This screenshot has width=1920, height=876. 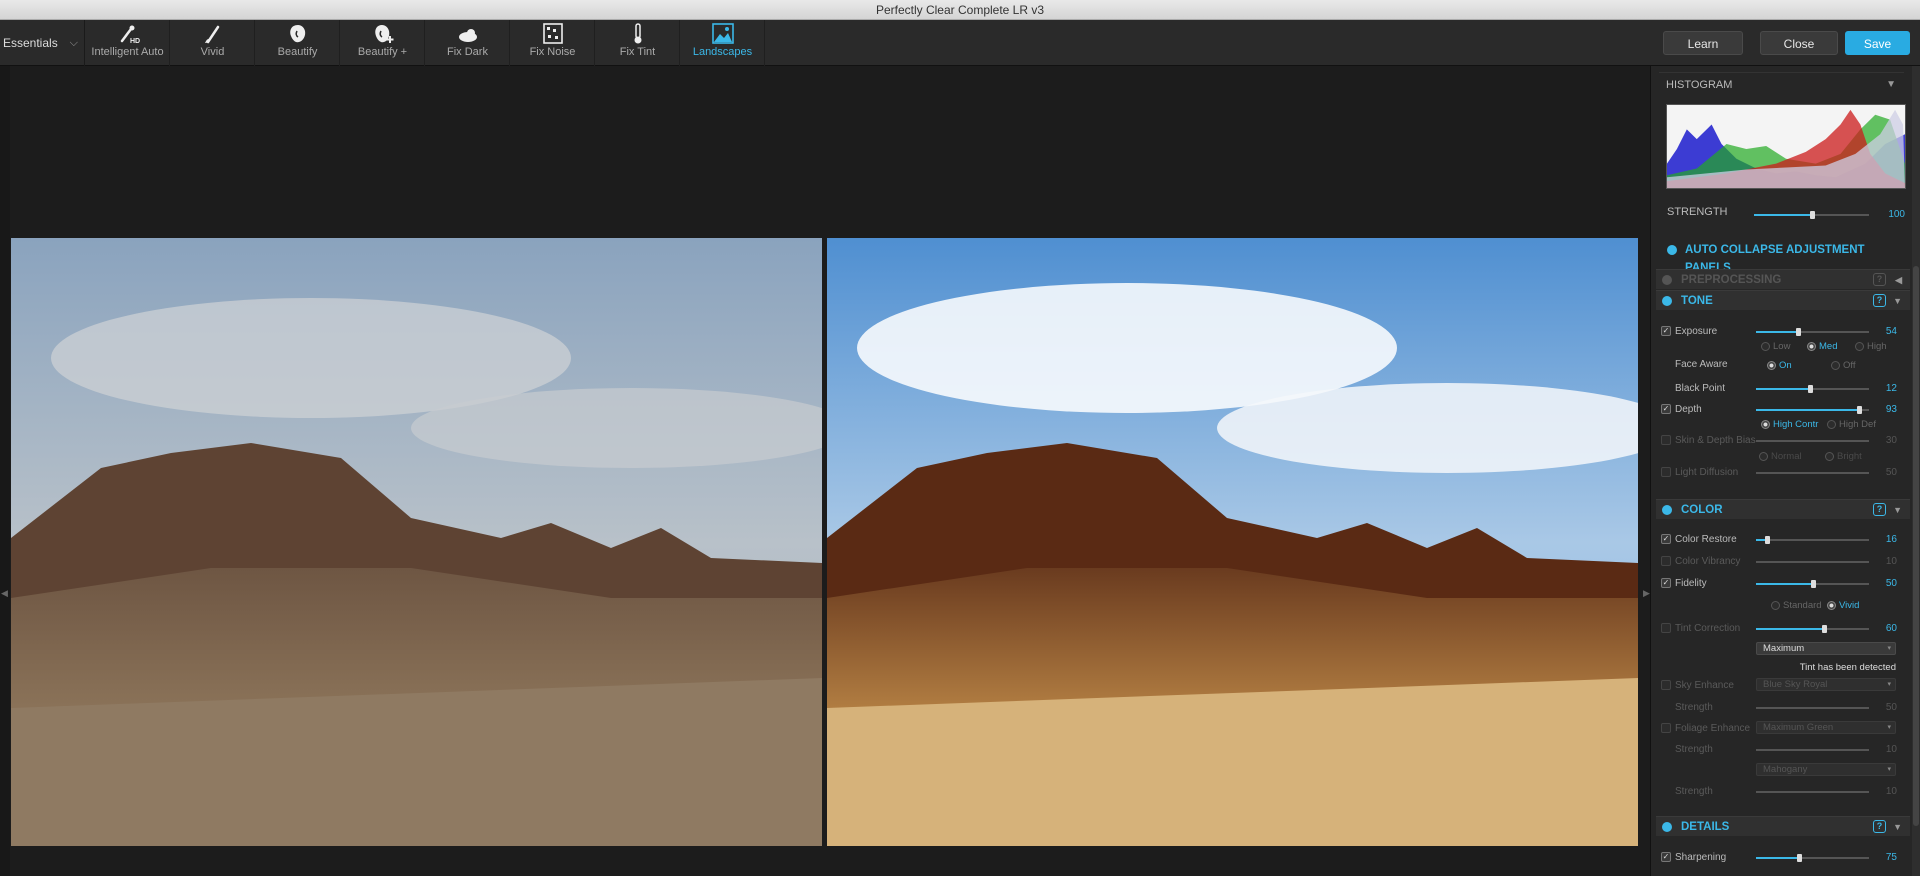 What do you see at coordinates (1822, 346) in the screenshot?
I see `exposure-med-radio: Med` at bounding box center [1822, 346].